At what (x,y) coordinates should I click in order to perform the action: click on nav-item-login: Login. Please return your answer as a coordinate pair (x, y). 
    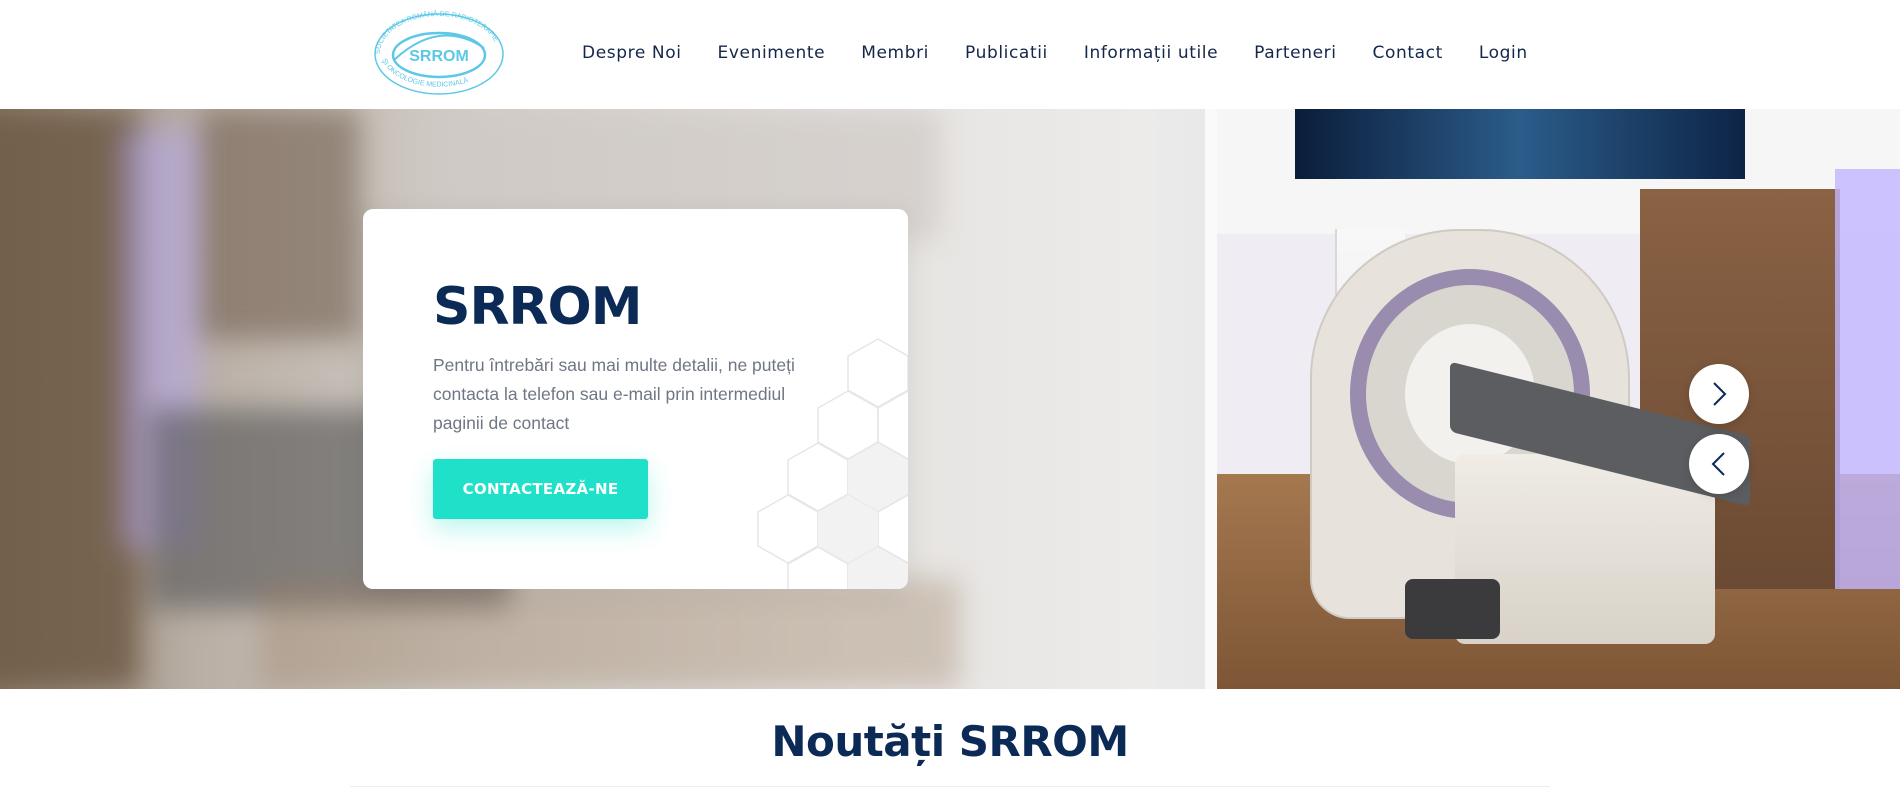
    Looking at the image, I should click on (1503, 53).